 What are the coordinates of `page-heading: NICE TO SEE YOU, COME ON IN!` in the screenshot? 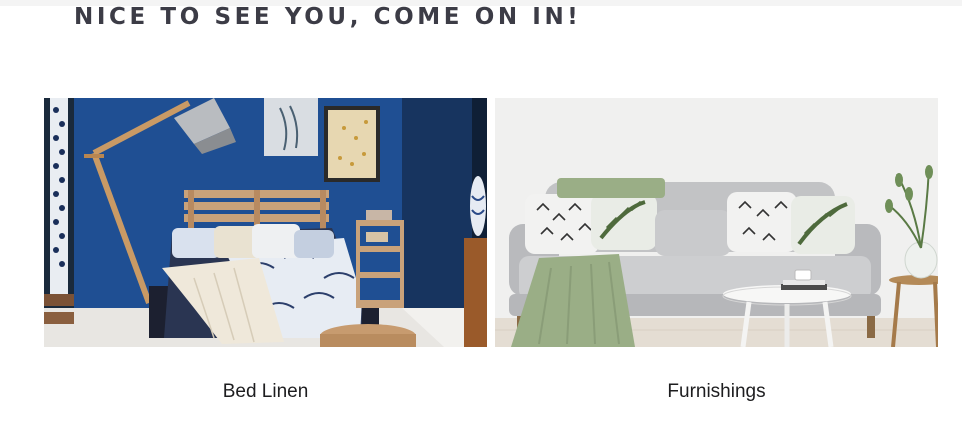 It's located at (328, 17).